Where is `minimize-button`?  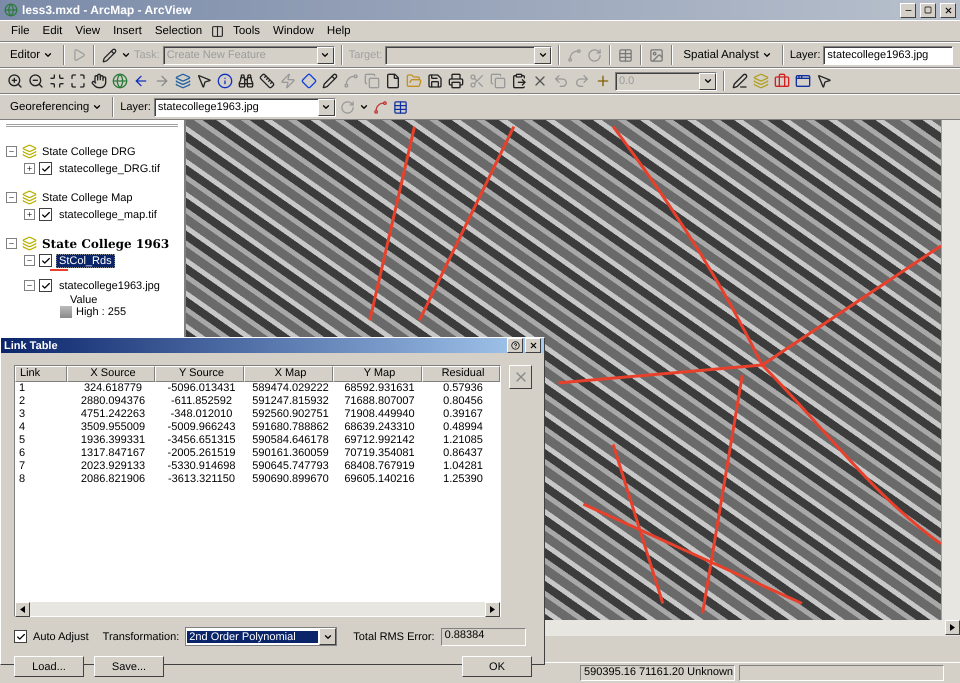 minimize-button is located at coordinates (908, 10).